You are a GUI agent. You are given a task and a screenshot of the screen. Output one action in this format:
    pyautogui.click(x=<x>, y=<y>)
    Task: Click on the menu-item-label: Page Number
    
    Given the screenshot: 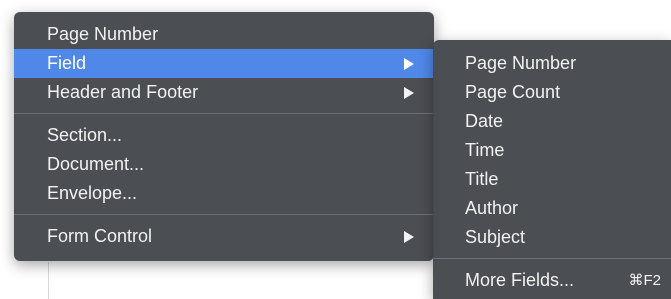 What is the action you would take?
    pyautogui.click(x=103, y=34)
    